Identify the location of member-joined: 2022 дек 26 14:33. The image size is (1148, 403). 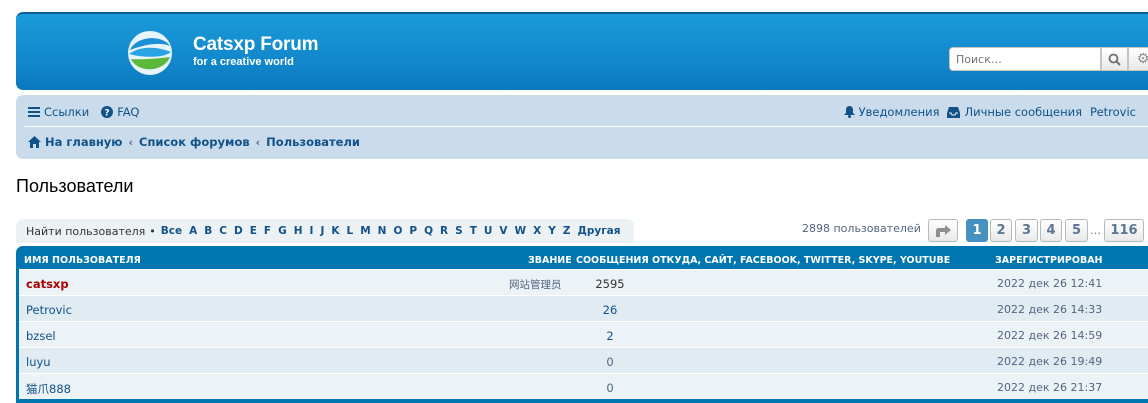
(1050, 309).